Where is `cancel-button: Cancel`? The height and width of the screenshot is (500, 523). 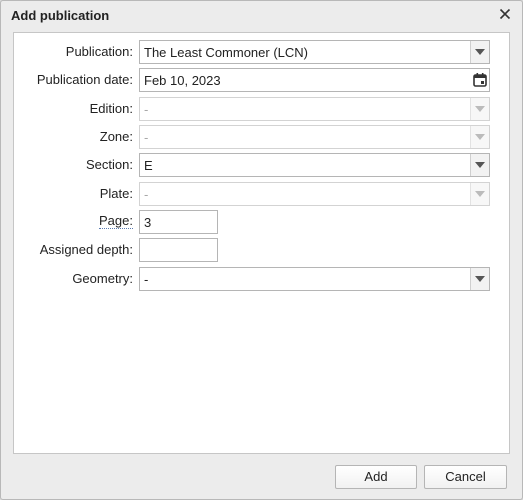 cancel-button: Cancel is located at coordinates (465, 477).